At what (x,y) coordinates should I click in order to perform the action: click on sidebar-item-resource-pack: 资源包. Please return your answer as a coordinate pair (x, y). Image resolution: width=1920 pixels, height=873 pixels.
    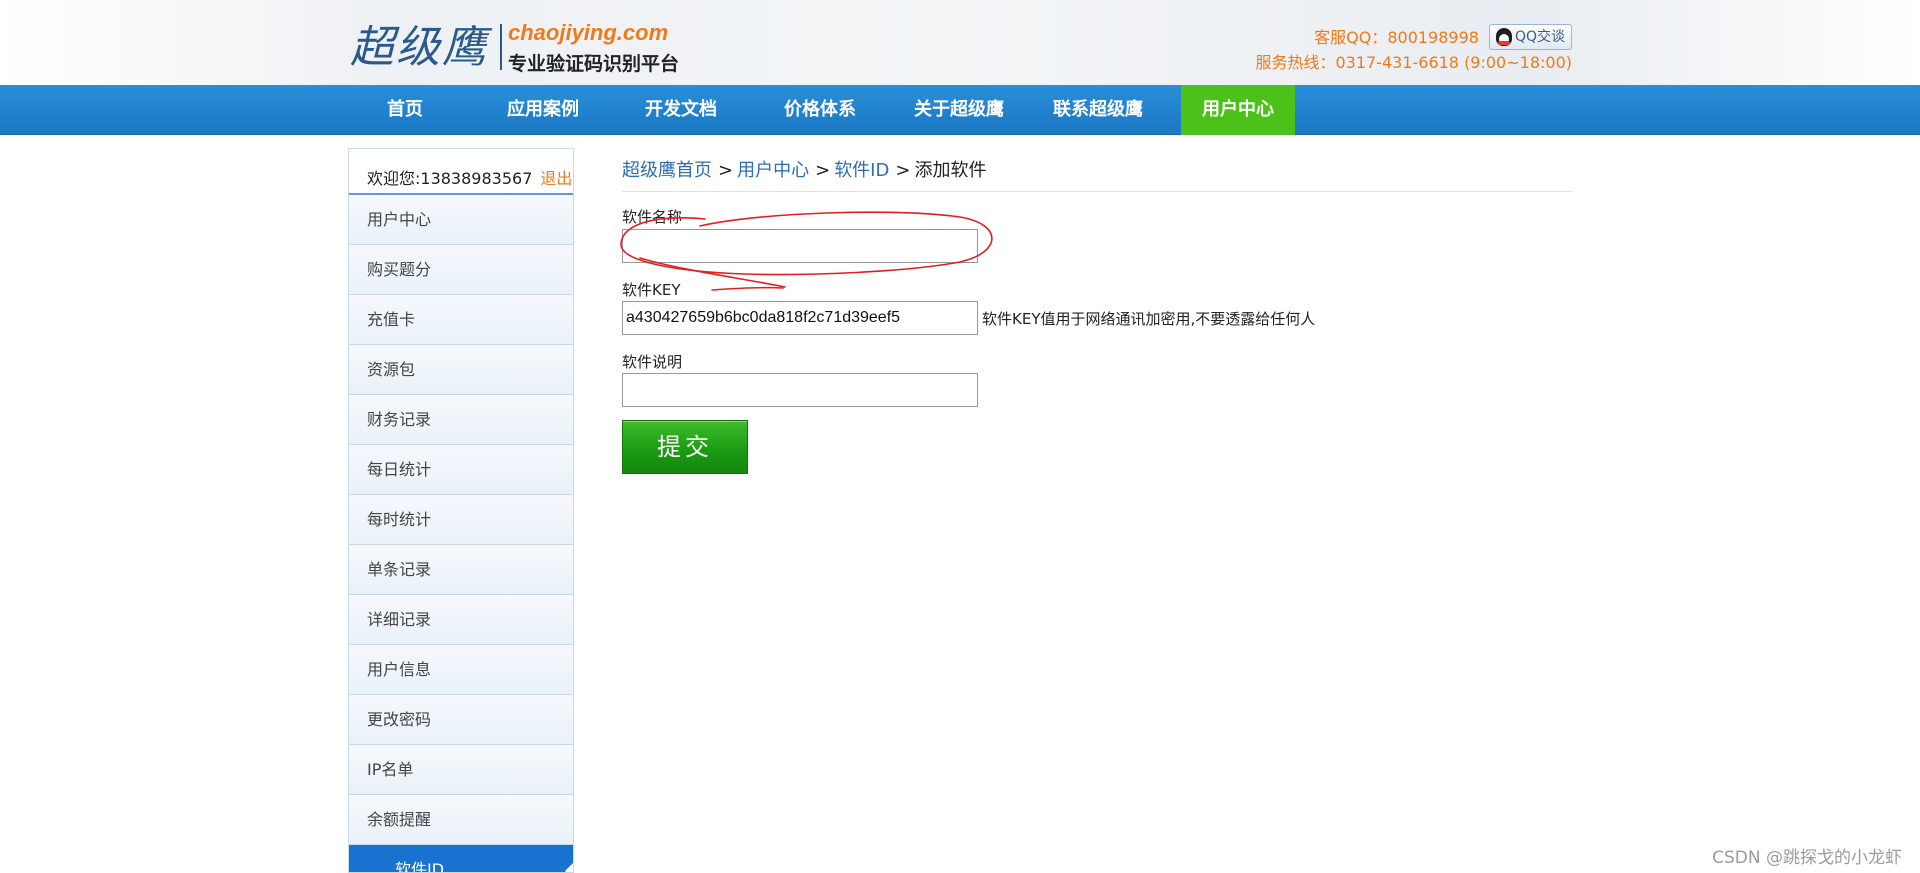
    Looking at the image, I should click on (461, 370).